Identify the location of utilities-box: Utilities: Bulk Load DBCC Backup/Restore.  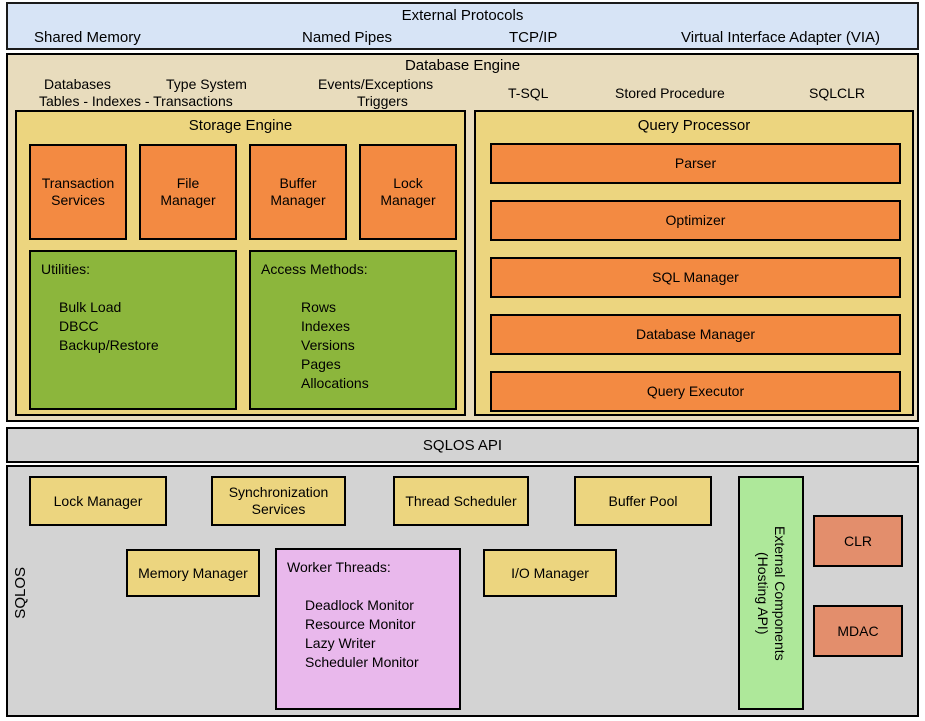
(133, 330).